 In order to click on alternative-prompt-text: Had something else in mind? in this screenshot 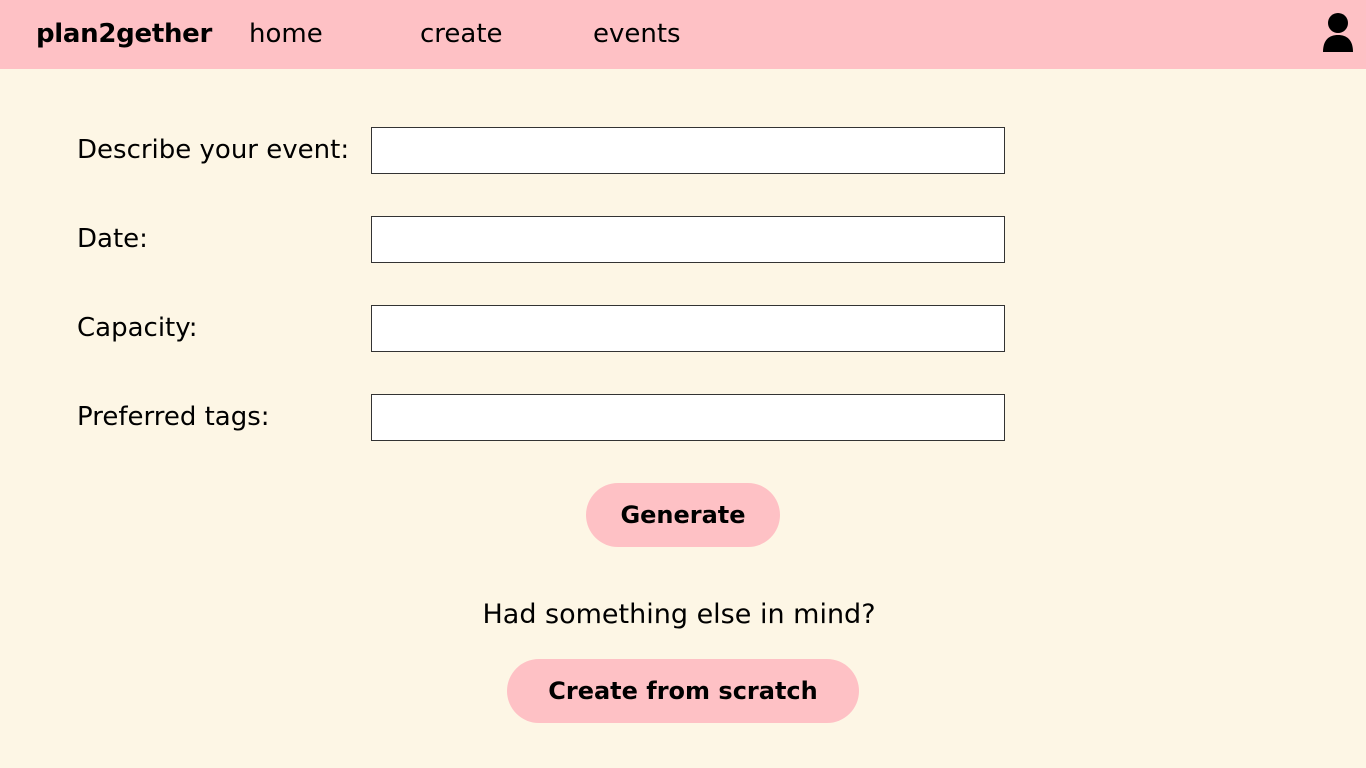, I will do `click(679, 614)`.